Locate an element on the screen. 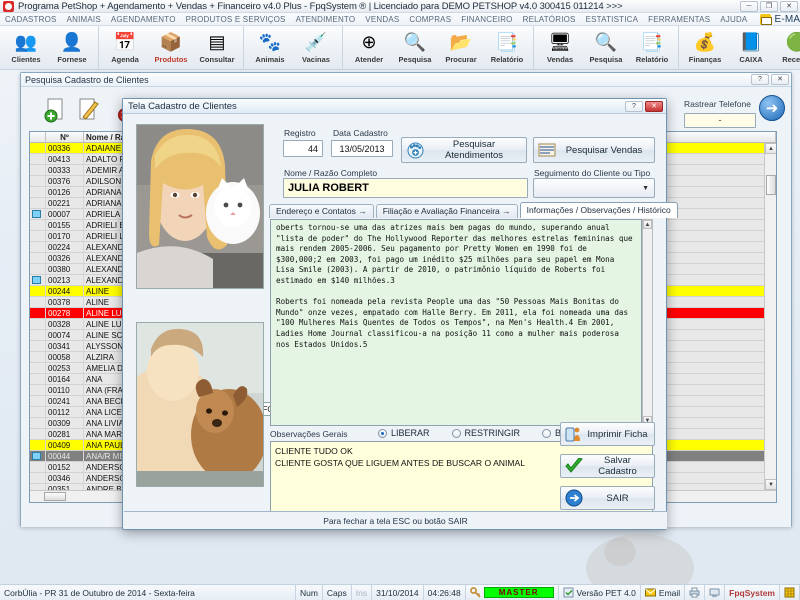 The image size is (800, 600). row-number: 00336 is located at coordinates (65, 148).